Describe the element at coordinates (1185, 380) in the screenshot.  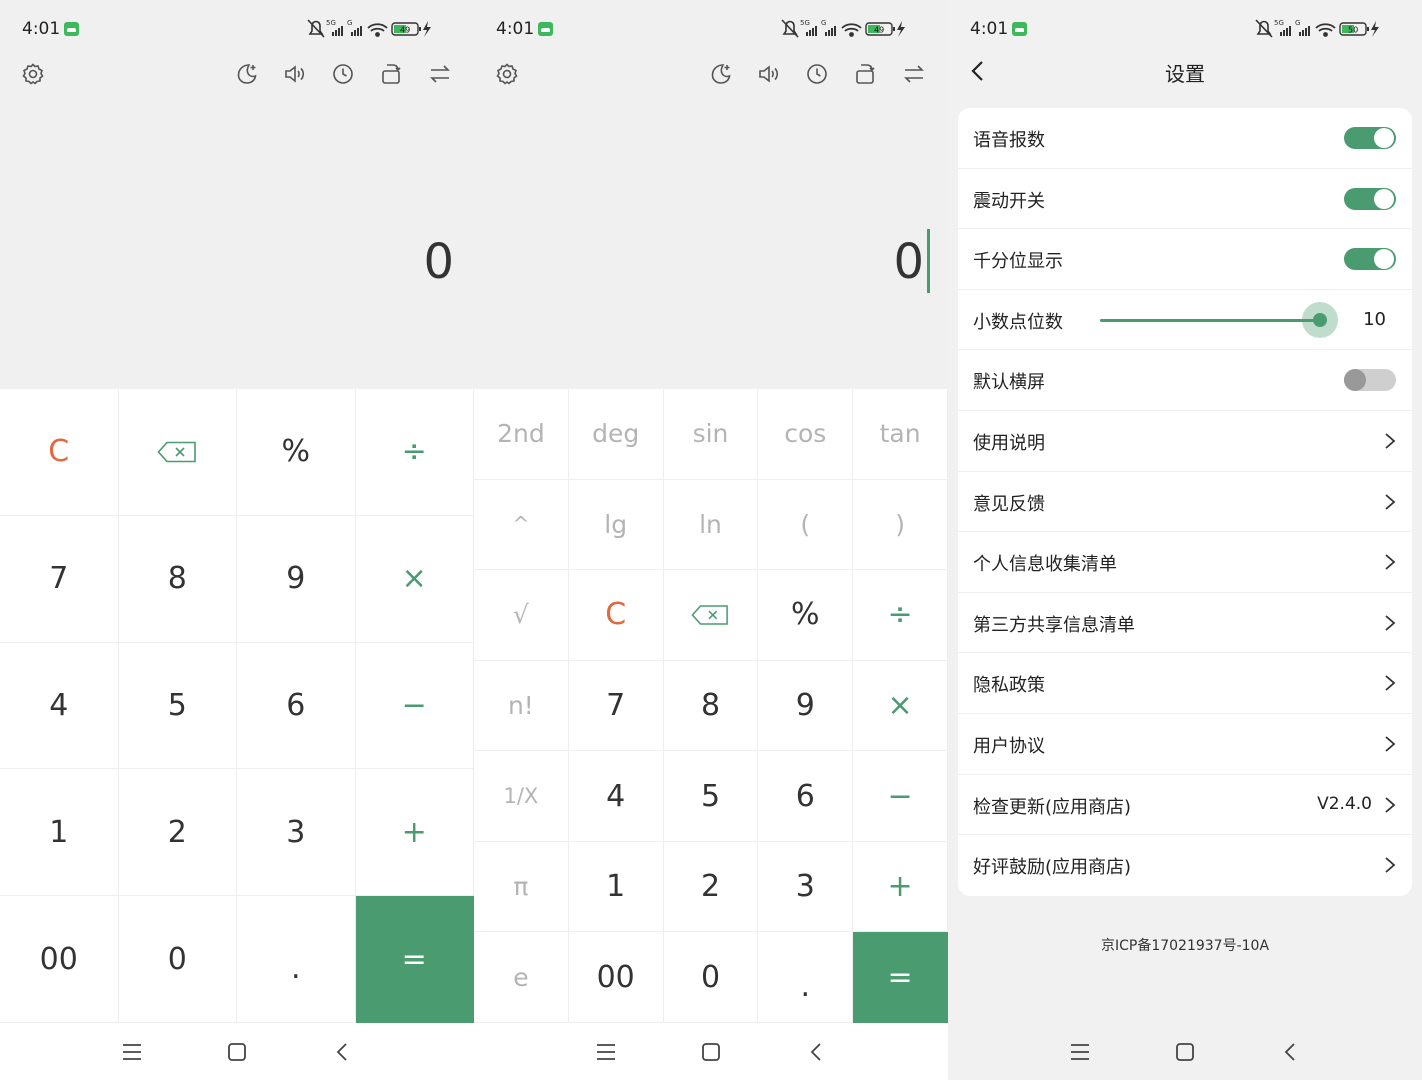
I see `setting-default-landscape: 默认横屏` at that location.